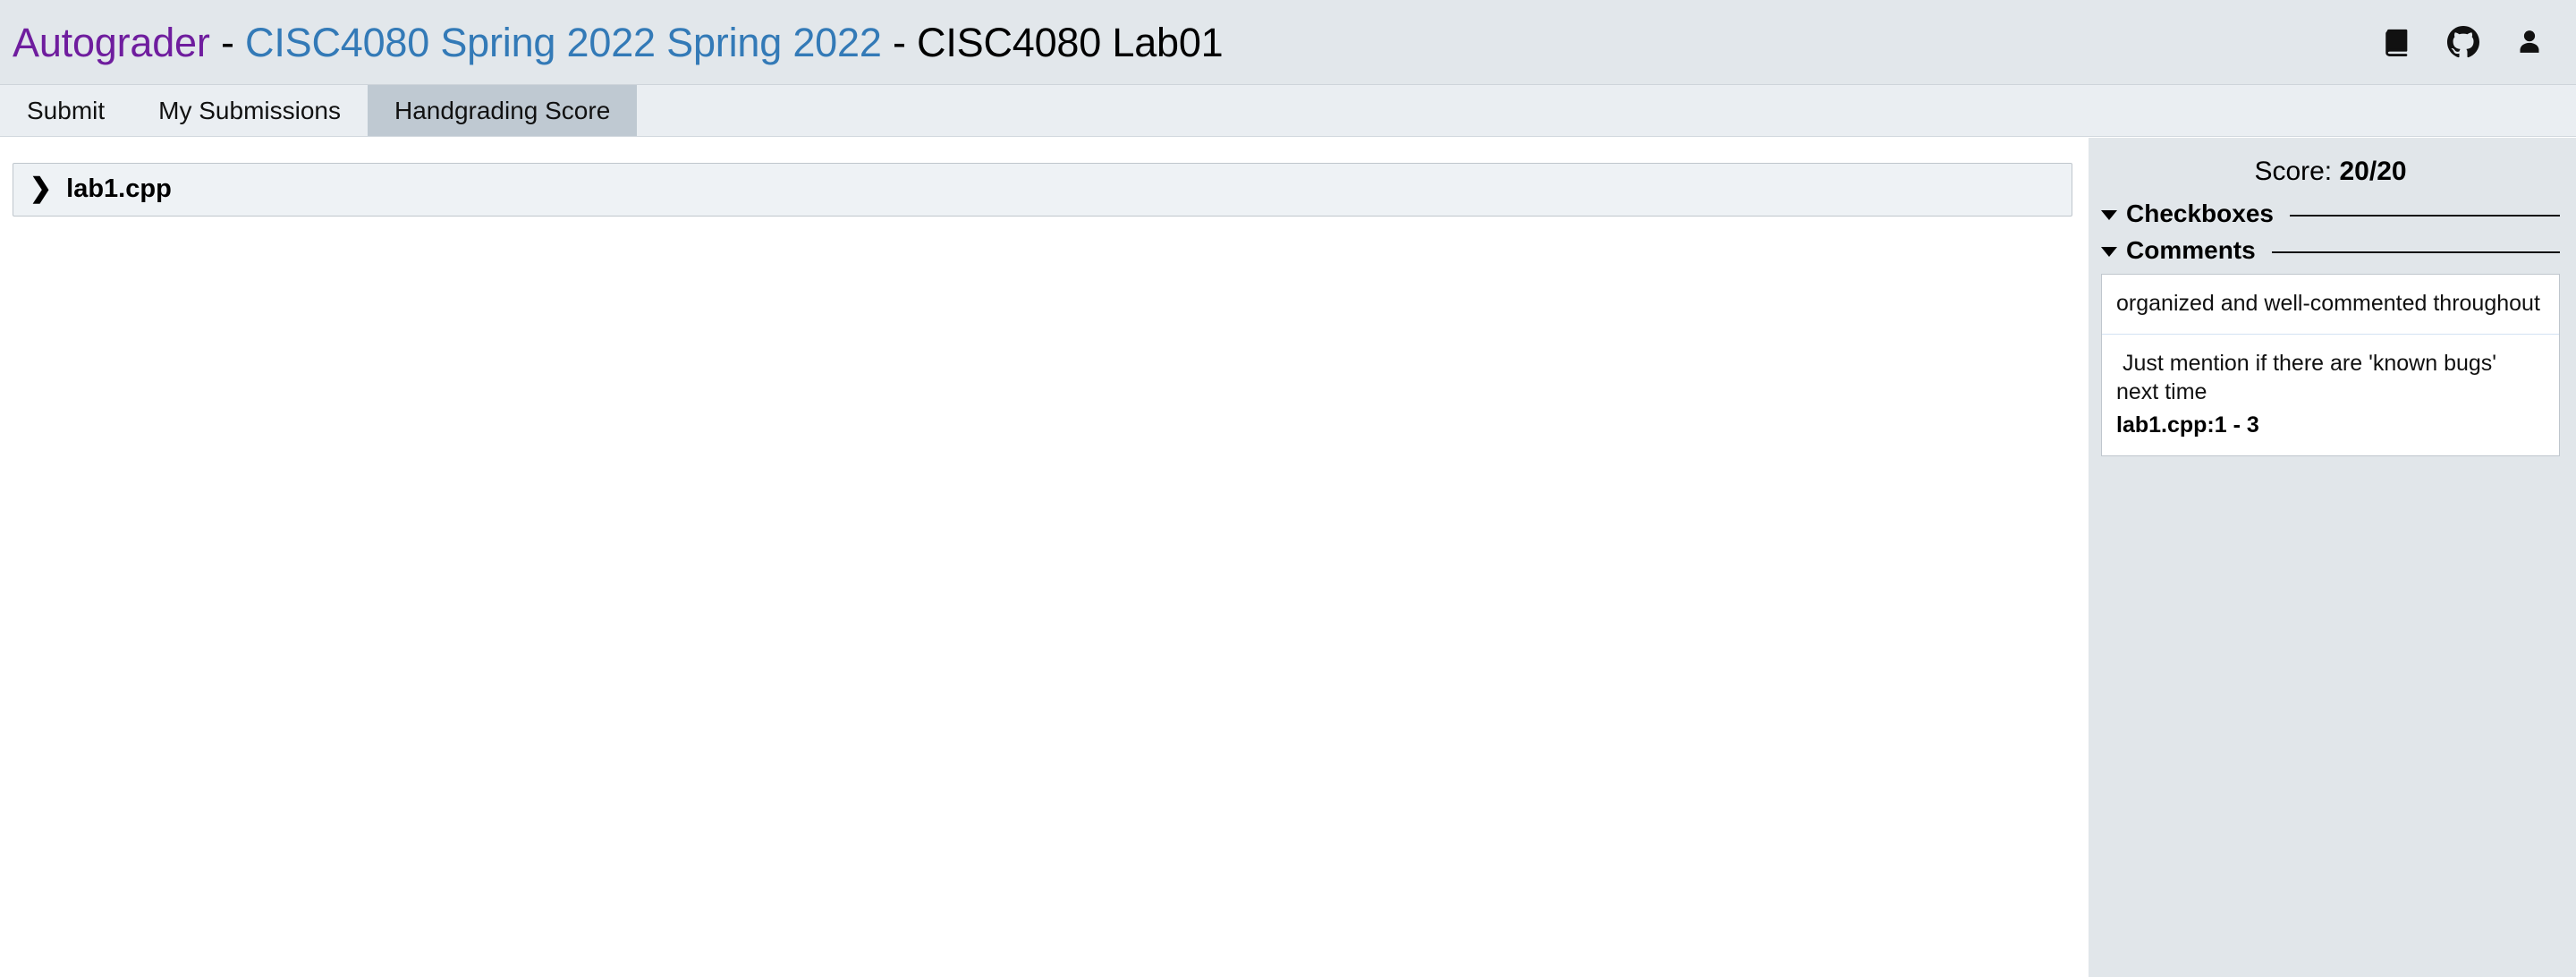 The image size is (2576, 977). Describe the element at coordinates (563, 42) in the screenshot. I see `brand-course-link: CISC4080 Spring 2022 Spring 2022` at that location.